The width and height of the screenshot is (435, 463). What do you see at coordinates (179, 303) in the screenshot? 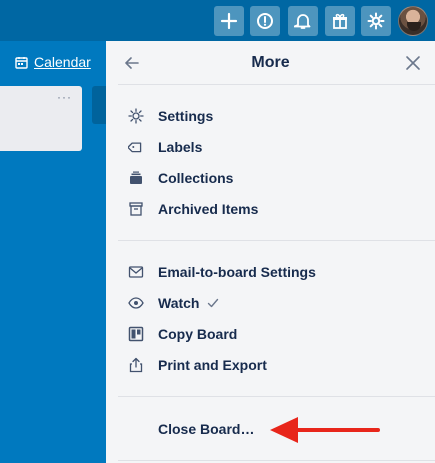
I see `menu-item-label: Watch` at bounding box center [179, 303].